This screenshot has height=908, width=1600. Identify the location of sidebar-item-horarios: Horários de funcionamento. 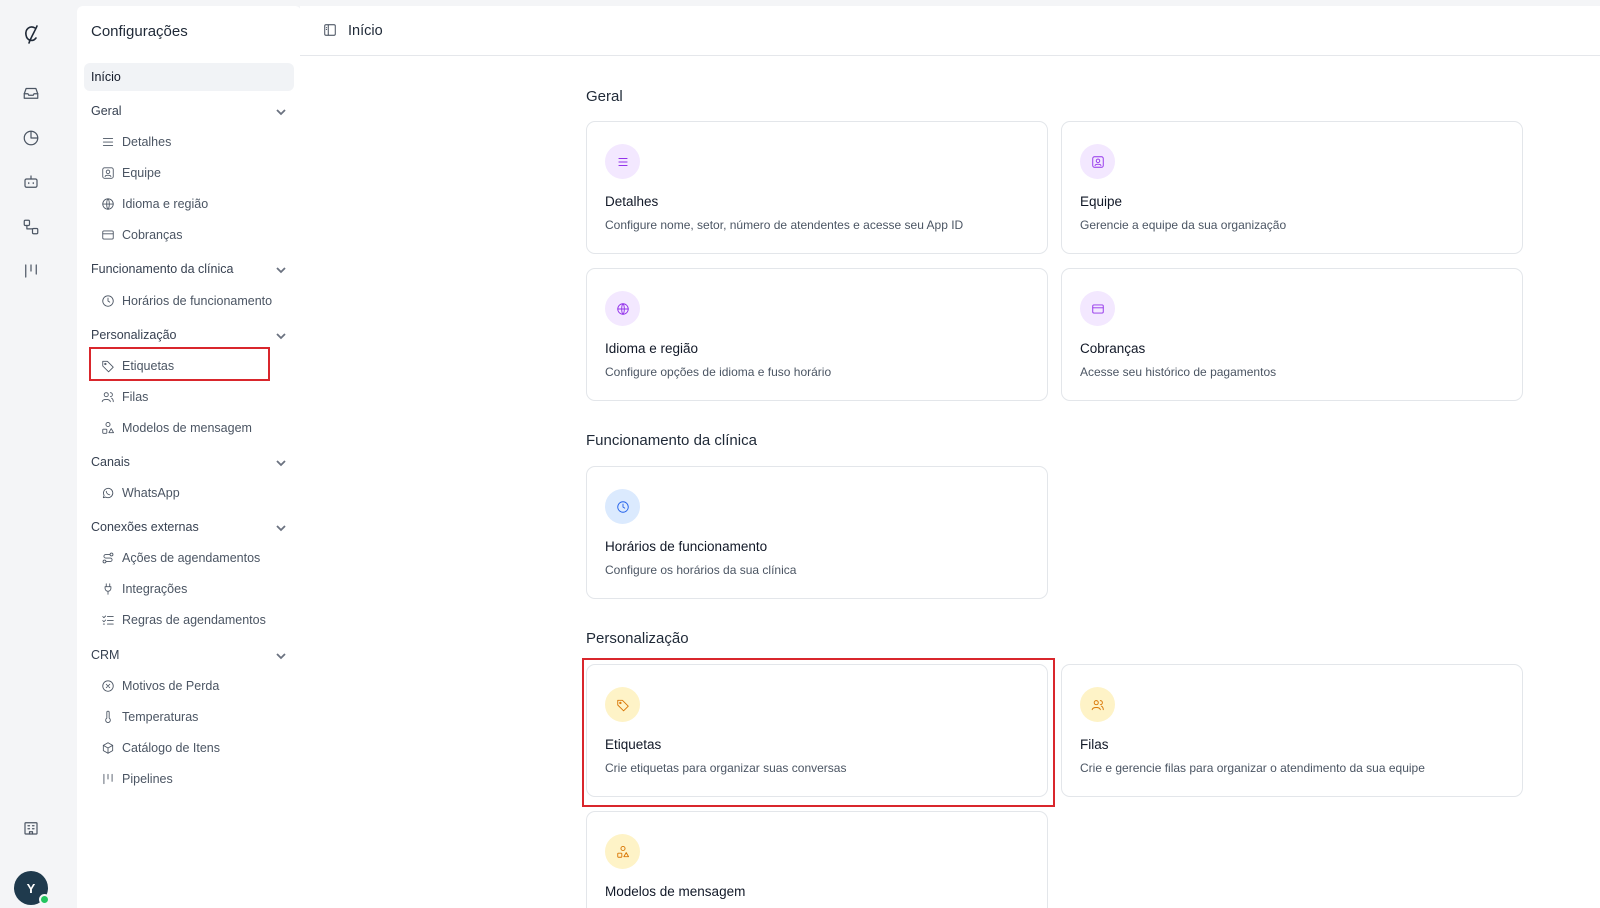
(186, 301).